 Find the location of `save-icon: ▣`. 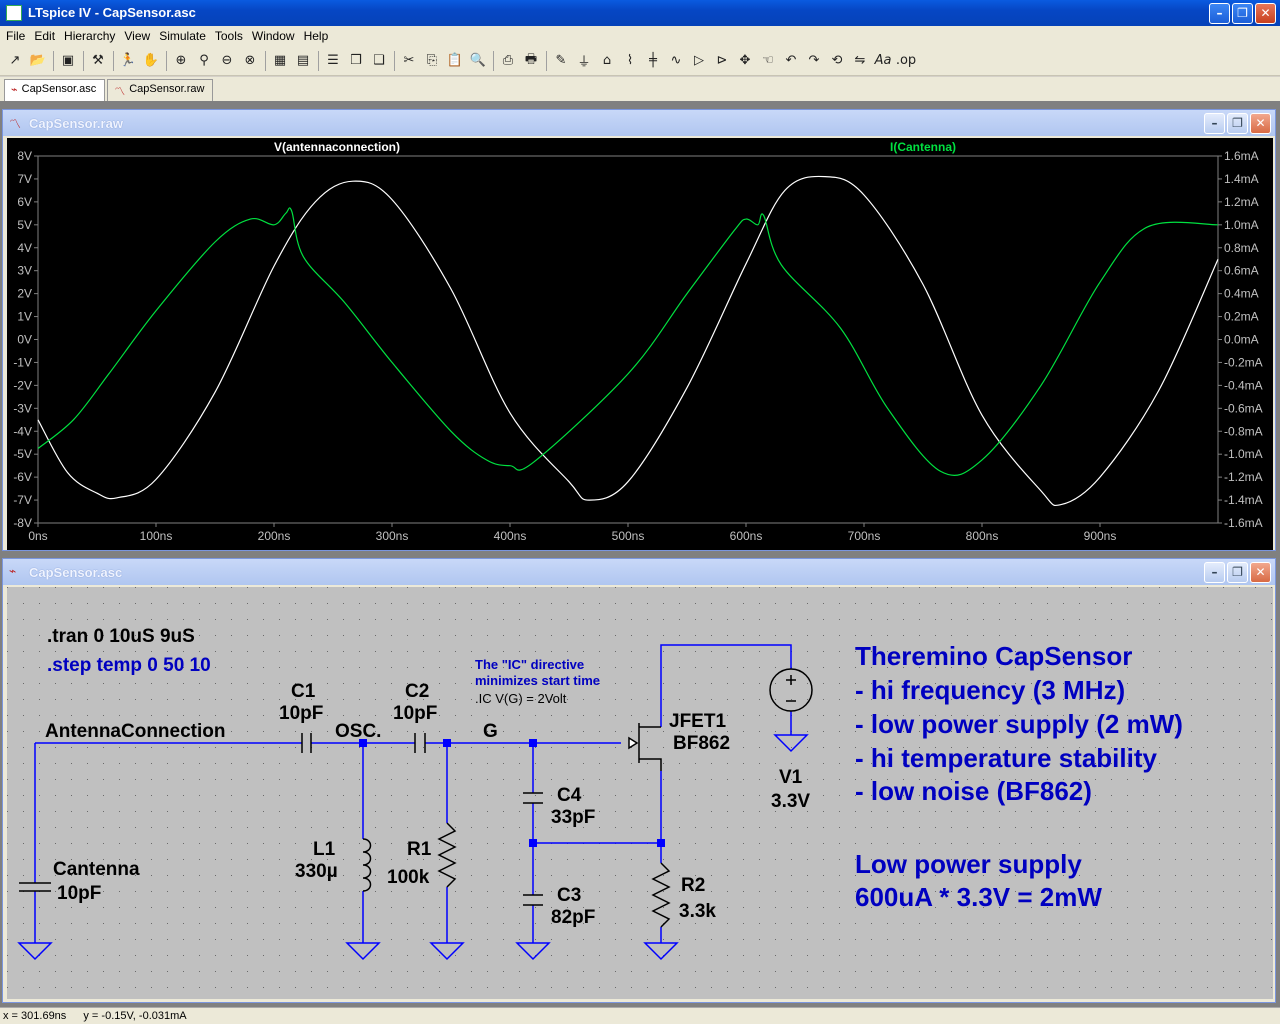

save-icon: ▣ is located at coordinates (68, 61).